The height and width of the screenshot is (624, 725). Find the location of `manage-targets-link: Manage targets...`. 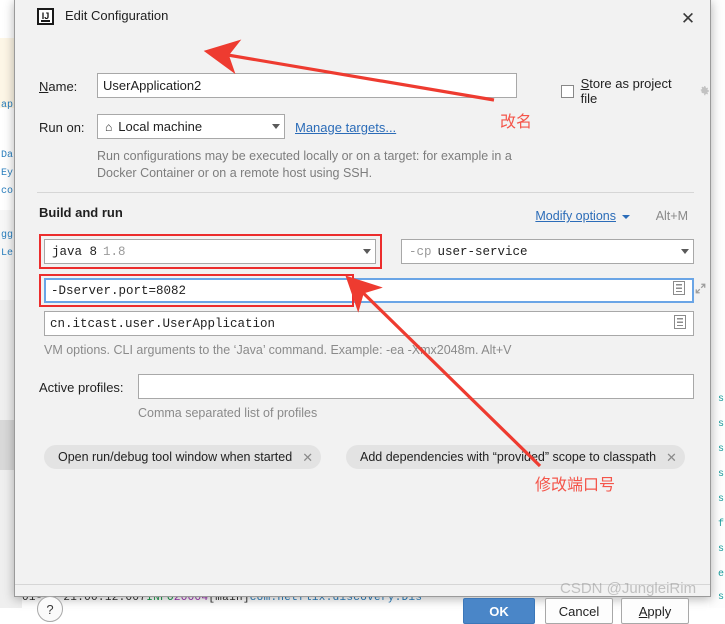

manage-targets-link: Manage targets... is located at coordinates (345, 127).